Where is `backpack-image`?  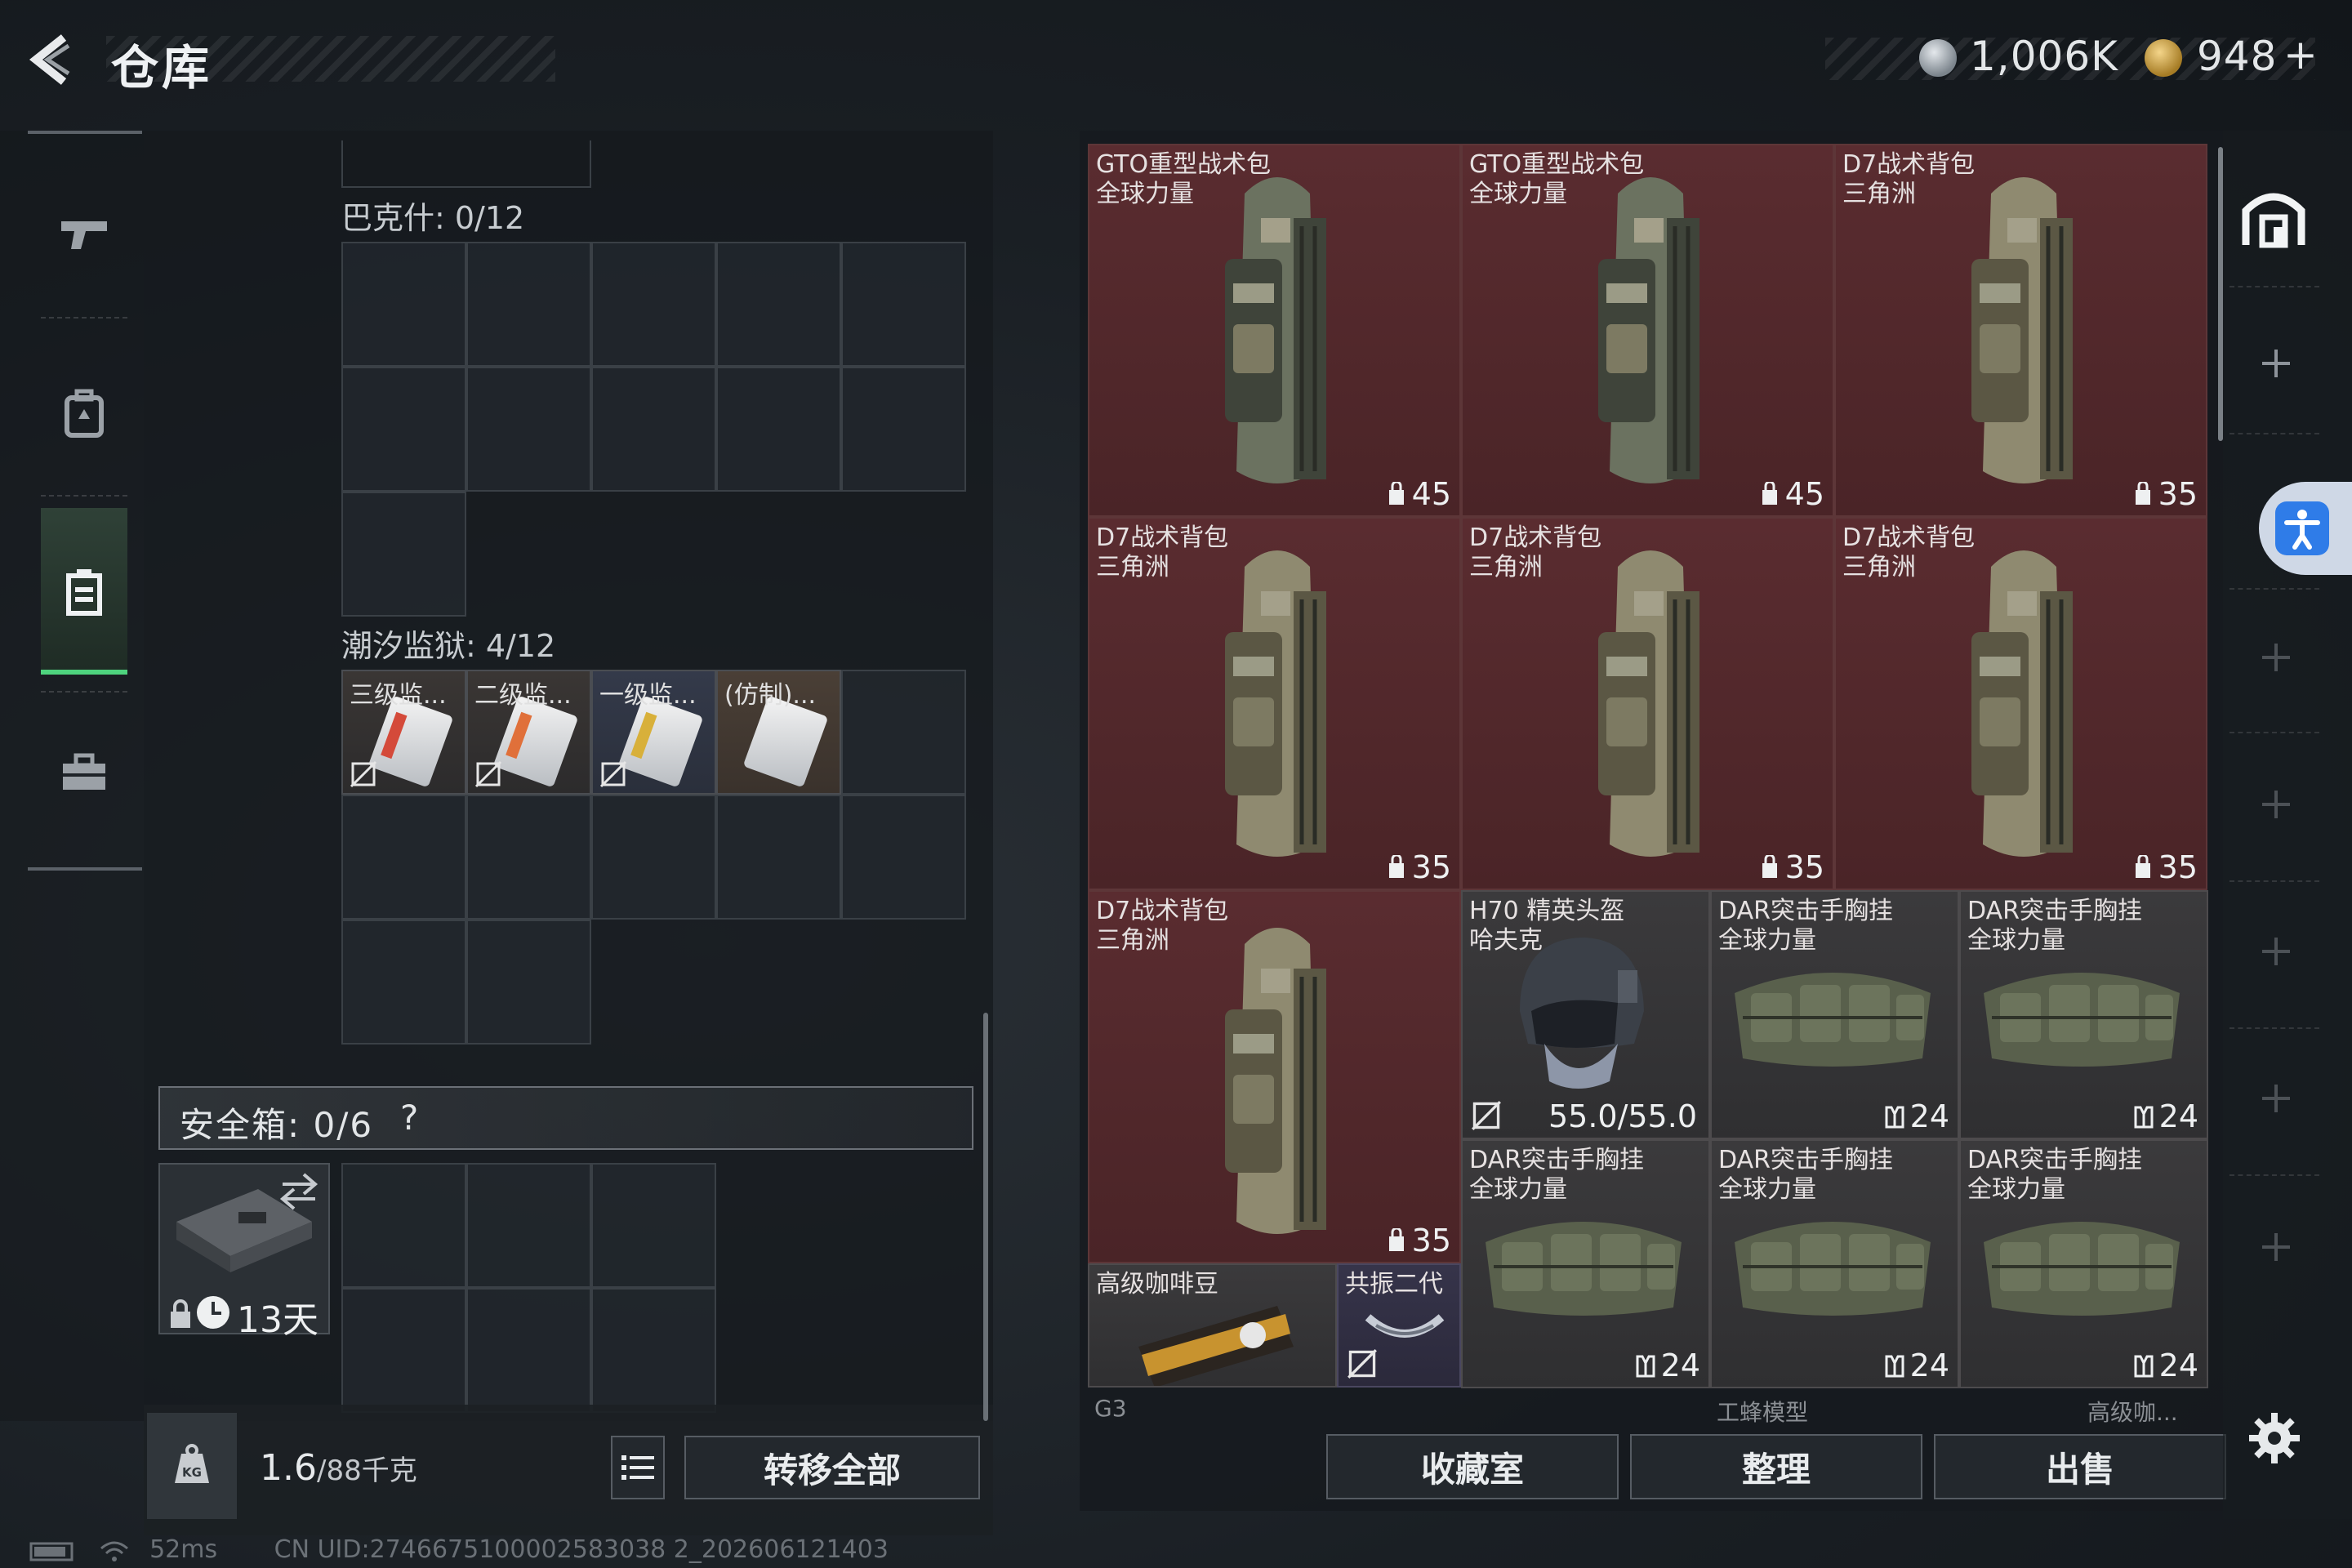 backpack-image is located at coordinates (1648, 330).